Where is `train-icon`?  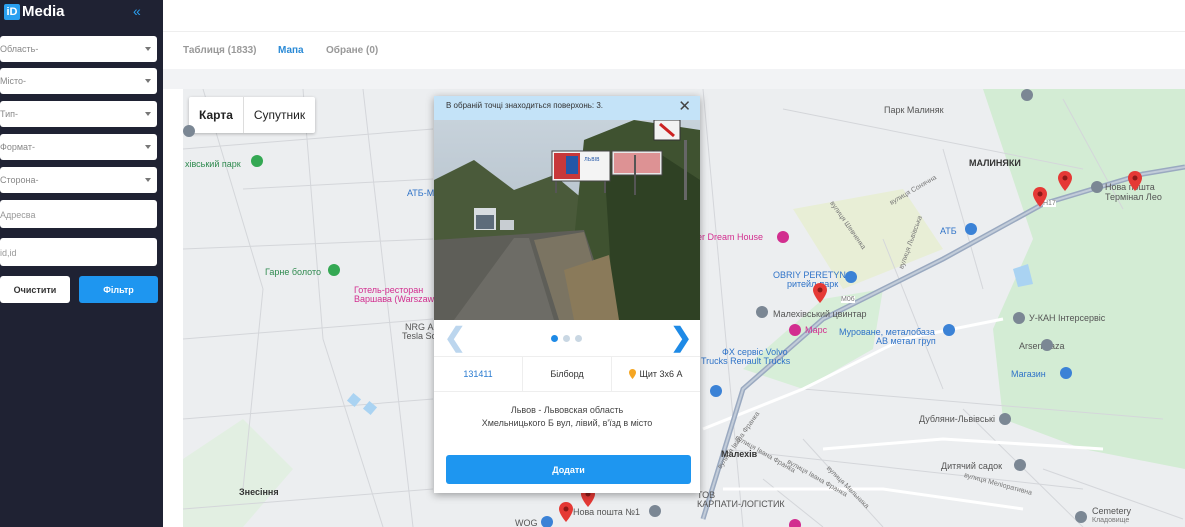
train-icon is located at coordinates (1005, 419).